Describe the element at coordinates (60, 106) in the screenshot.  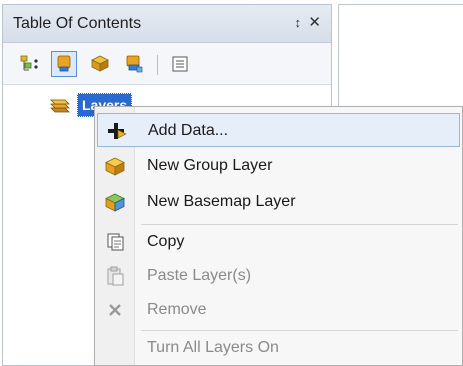
I see `layers-stack-icon` at that location.